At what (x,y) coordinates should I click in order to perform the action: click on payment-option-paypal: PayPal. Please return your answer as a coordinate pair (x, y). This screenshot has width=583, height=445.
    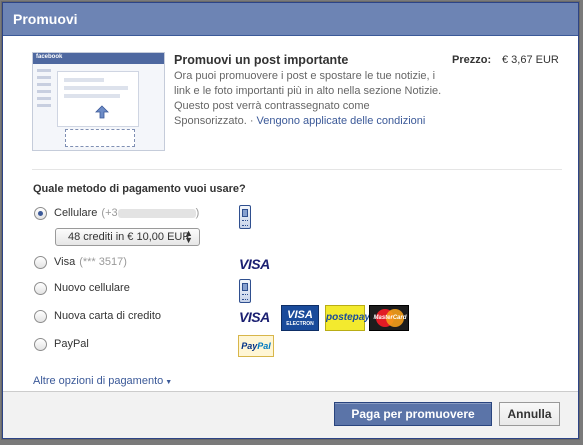
    Looking at the image, I should click on (61, 344).